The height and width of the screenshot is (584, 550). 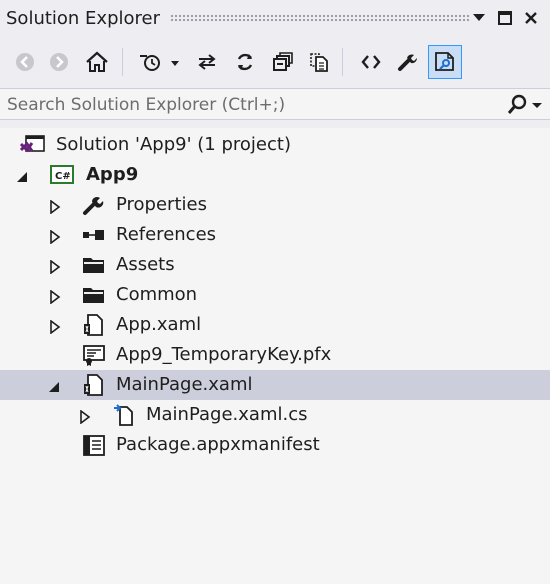 I want to click on tree-item-package-manifest: Package.appxmanifest, so click(x=275, y=445).